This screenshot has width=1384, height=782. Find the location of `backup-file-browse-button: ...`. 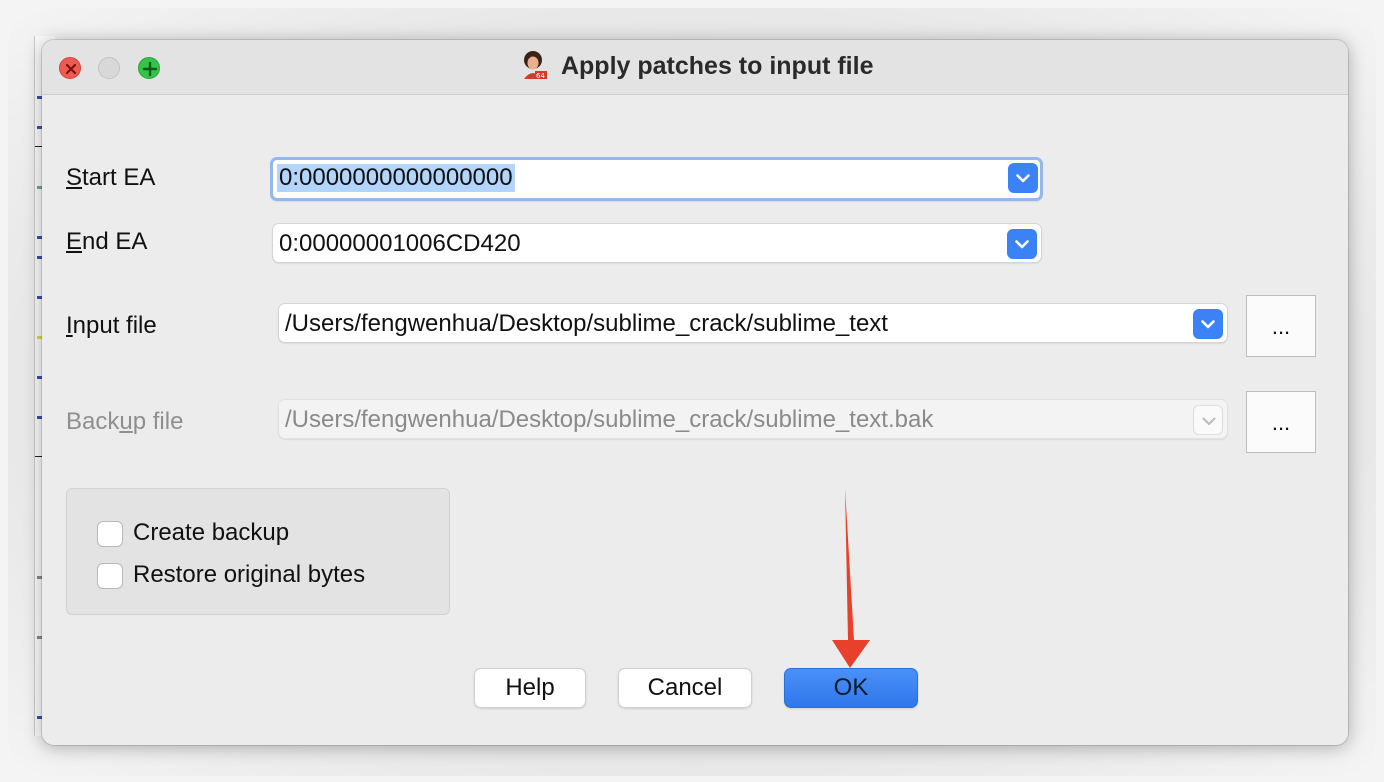

backup-file-browse-button: ... is located at coordinates (1281, 422).